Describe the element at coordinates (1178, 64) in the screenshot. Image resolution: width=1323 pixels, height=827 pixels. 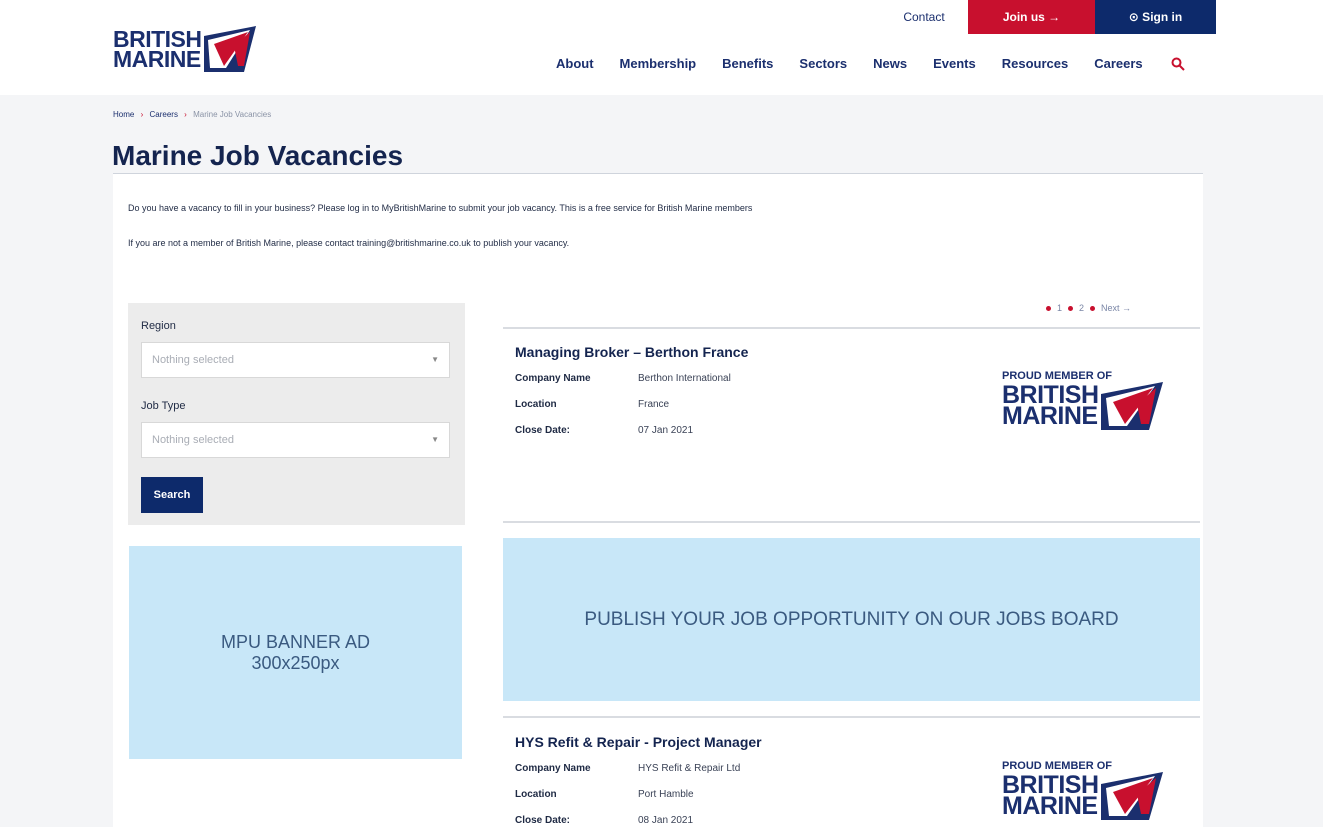
I see `search-icon` at that location.